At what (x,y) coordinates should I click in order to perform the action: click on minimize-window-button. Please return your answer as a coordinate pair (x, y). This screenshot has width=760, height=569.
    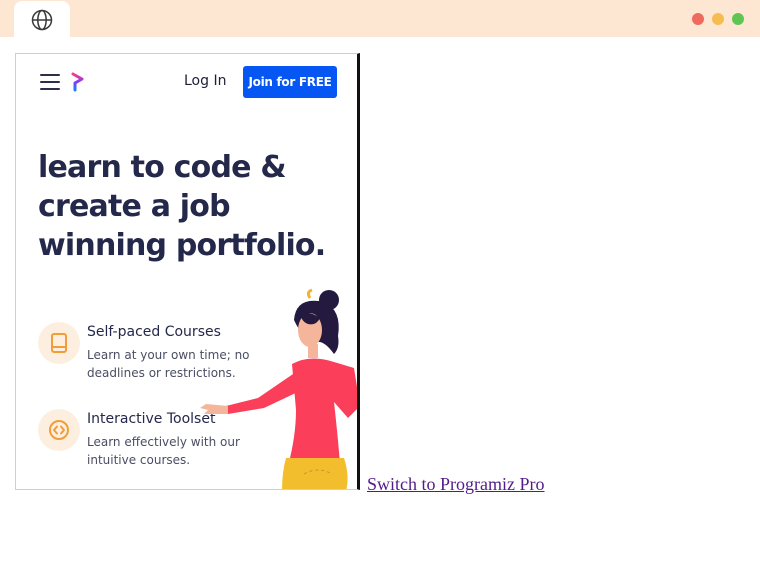
    Looking at the image, I should click on (718, 19).